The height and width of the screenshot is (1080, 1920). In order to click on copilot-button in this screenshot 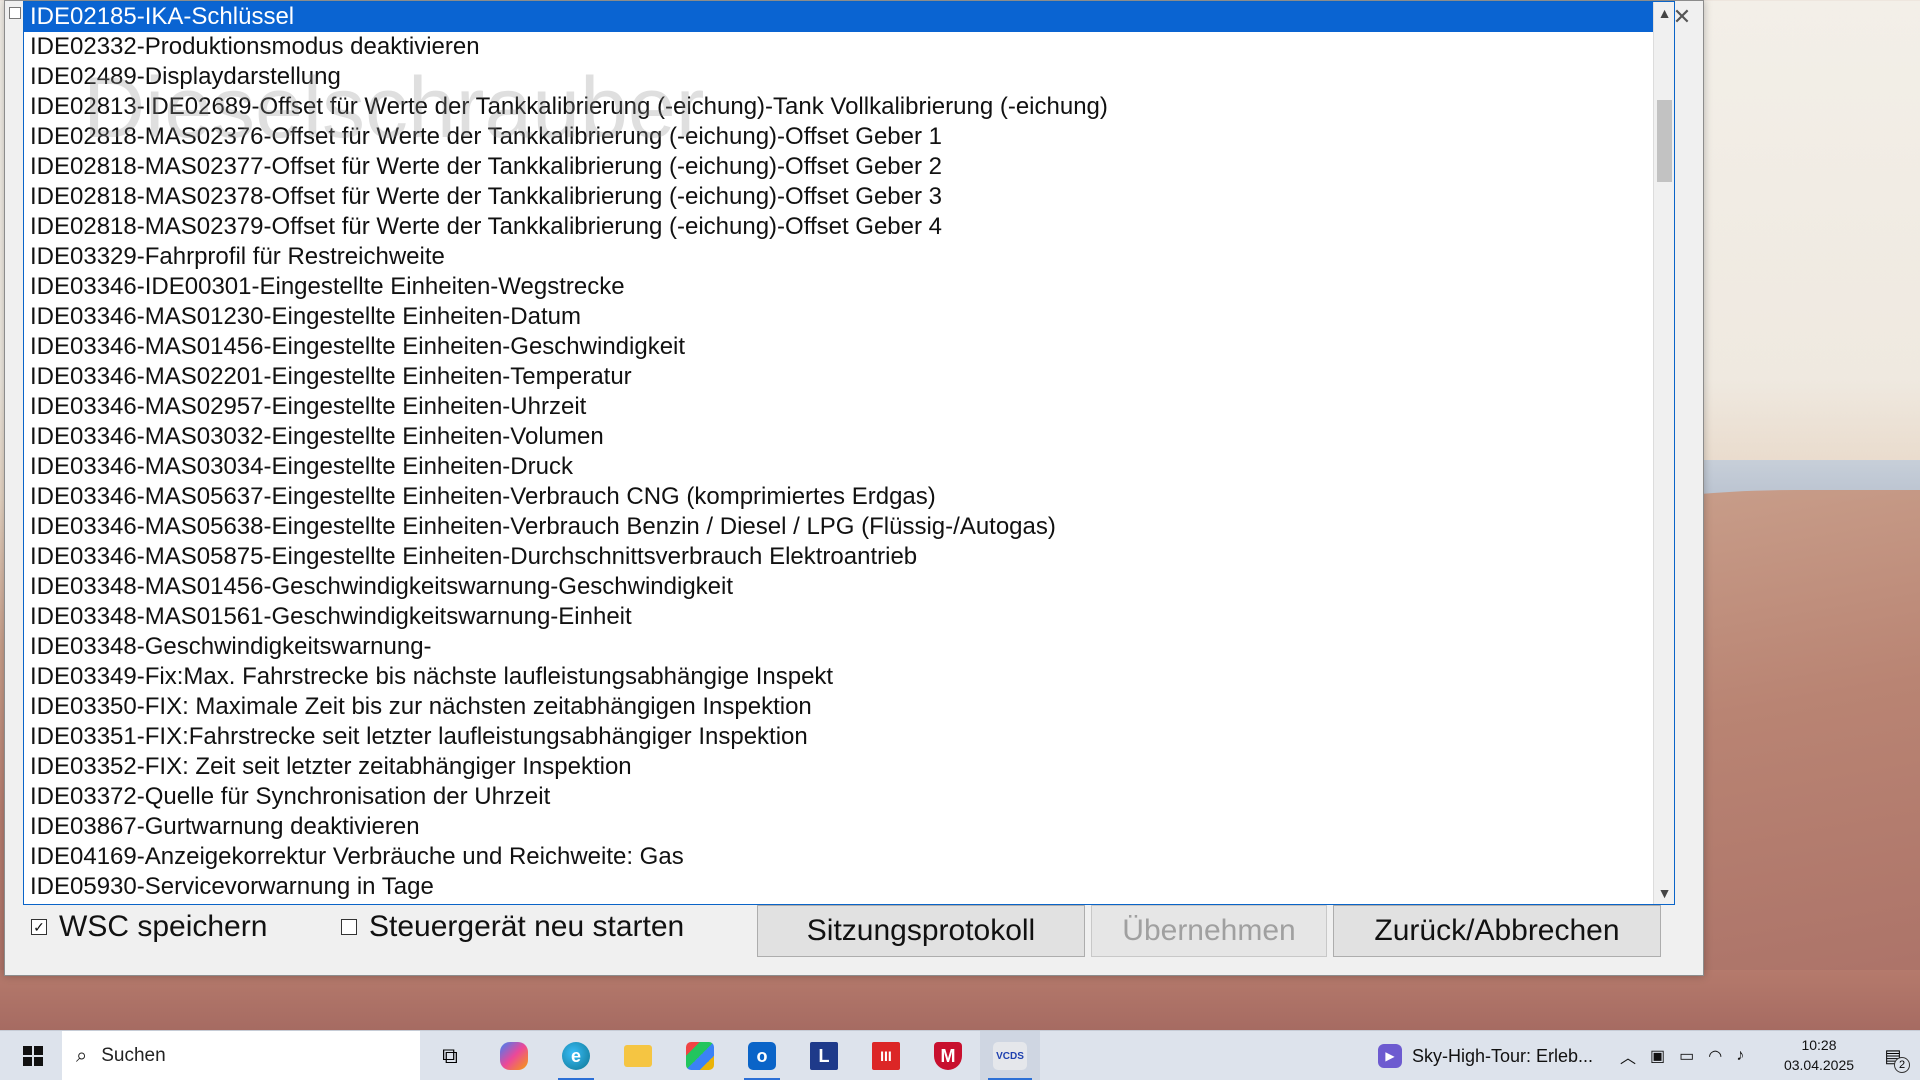, I will do `click(514, 1055)`.